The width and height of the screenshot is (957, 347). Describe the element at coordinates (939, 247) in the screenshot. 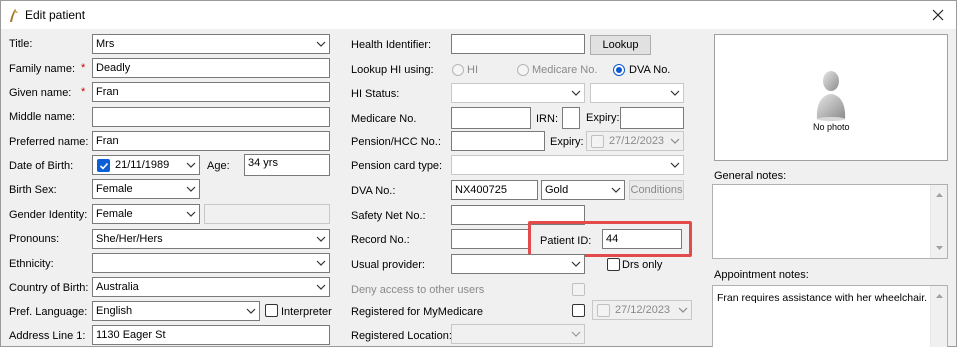

I see `scroll-down-icon` at that location.